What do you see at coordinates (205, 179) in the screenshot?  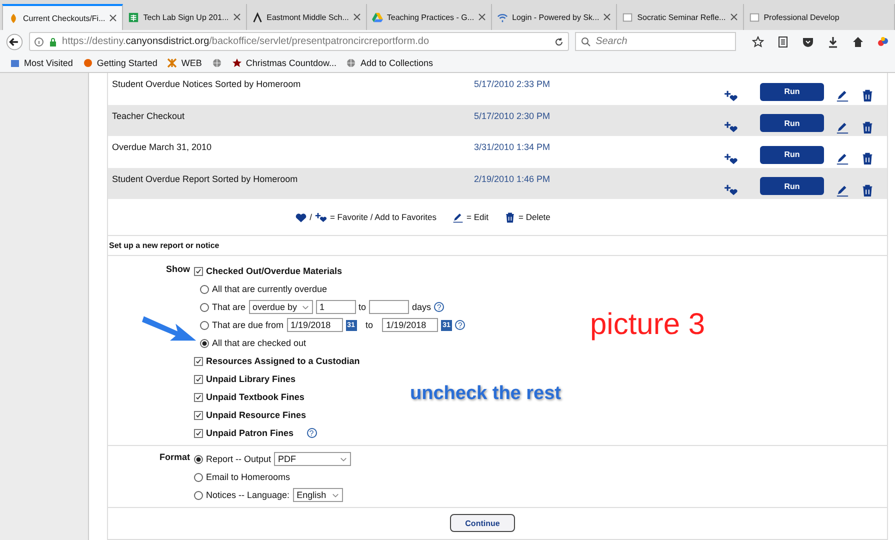 I see `report-name: Student Overdue Report Sorted by Homeroom` at bounding box center [205, 179].